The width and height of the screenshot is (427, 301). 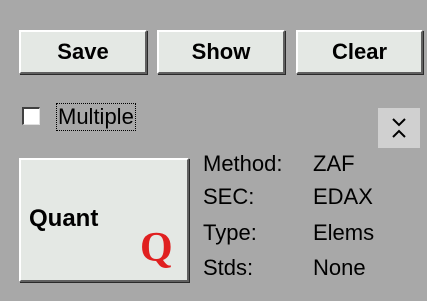 I want to click on save-button: Save, so click(x=83, y=52).